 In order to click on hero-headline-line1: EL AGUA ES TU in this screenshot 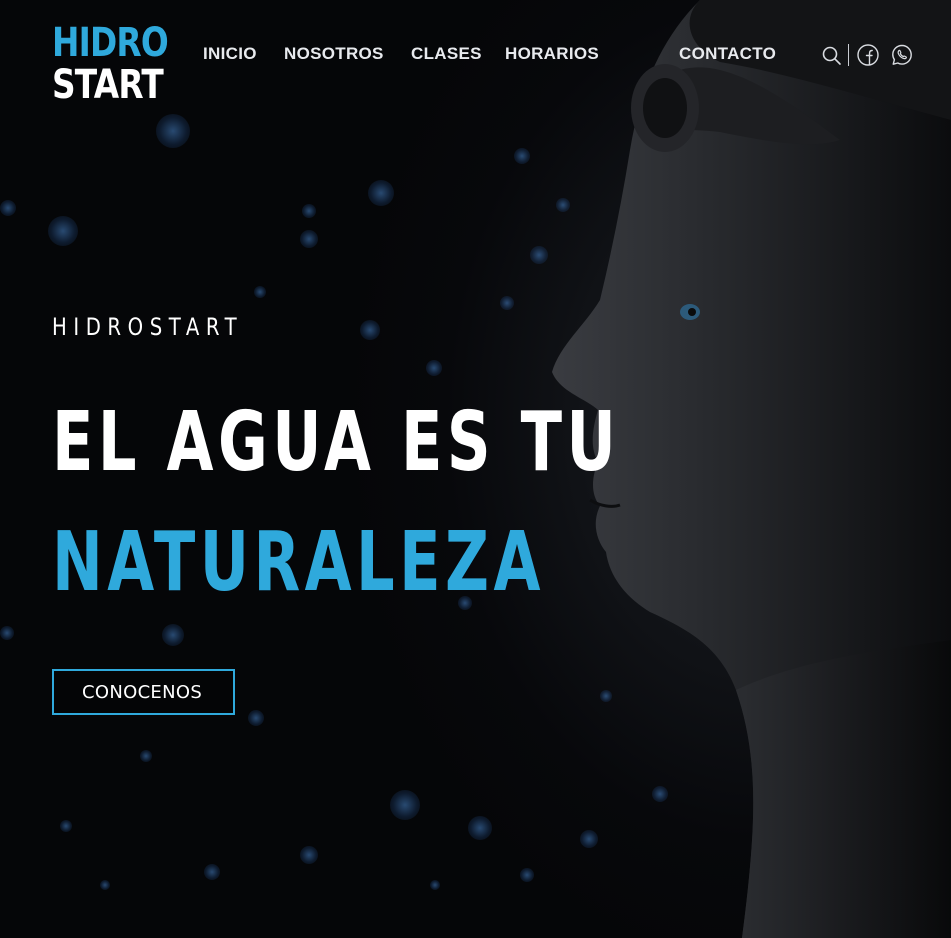, I will do `click(336, 442)`.